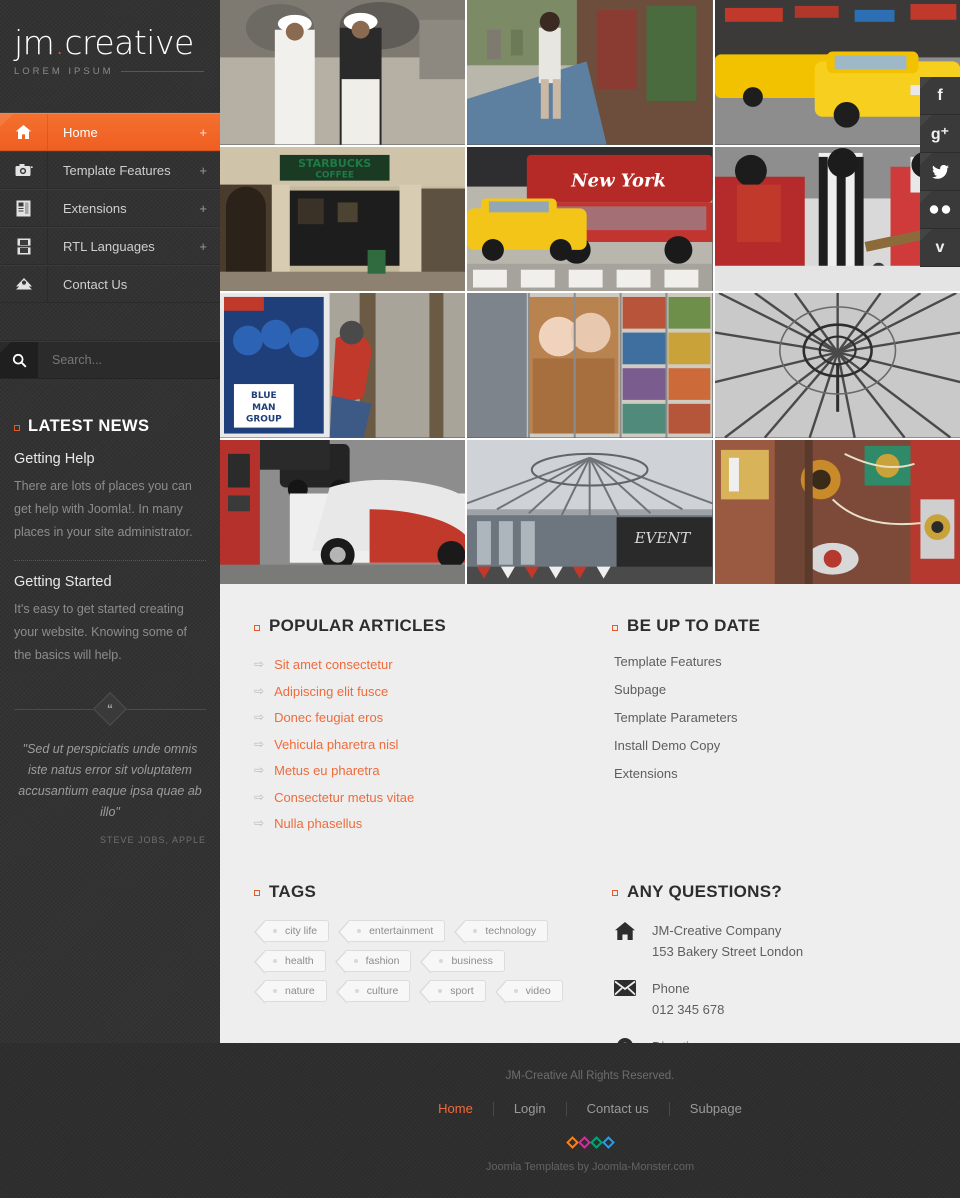 This screenshot has height=1198, width=960. Describe the element at coordinates (717, 930) in the screenshot. I see `contact-company-name: JM-Creative Company` at that location.